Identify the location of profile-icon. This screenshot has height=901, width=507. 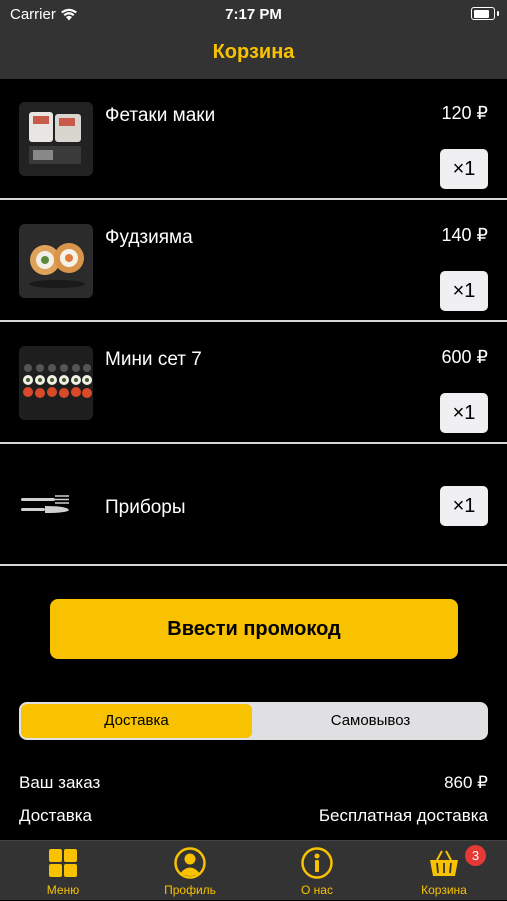
(190, 863).